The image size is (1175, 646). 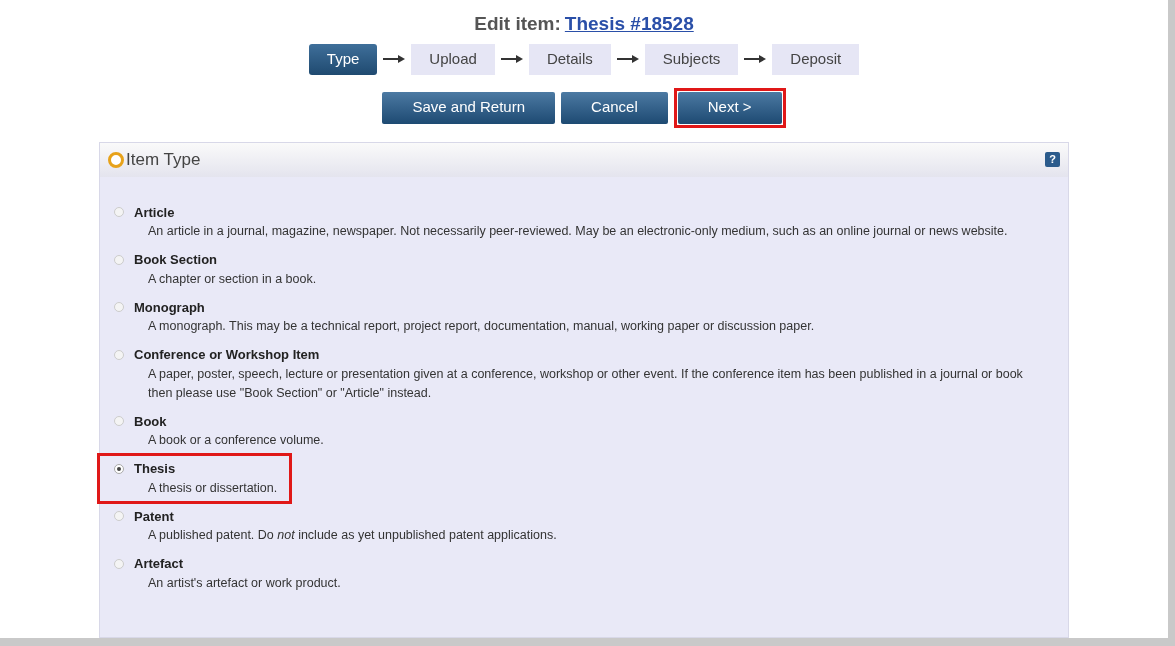 What do you see at coordinates (159, 564) in the screenshot?
I see `type-name: Artefact` at bounding box center [159, 564].